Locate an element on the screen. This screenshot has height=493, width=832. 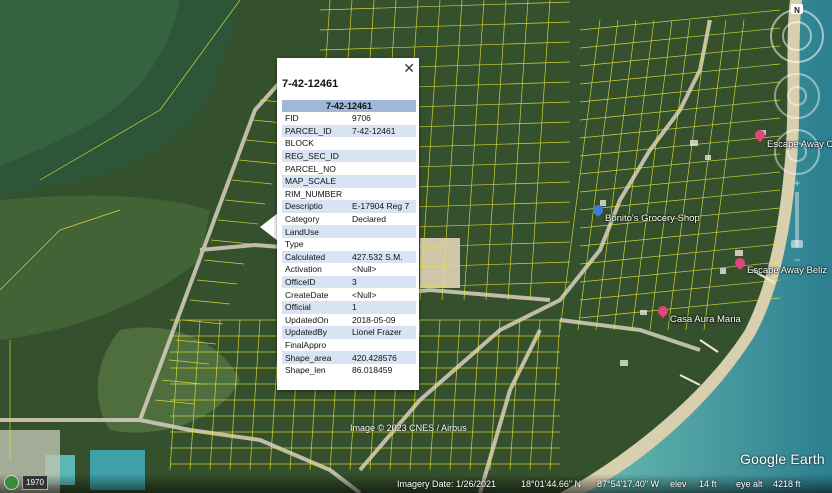
eye-alt-value: 4218 ft is located at coordinates (787, 484).